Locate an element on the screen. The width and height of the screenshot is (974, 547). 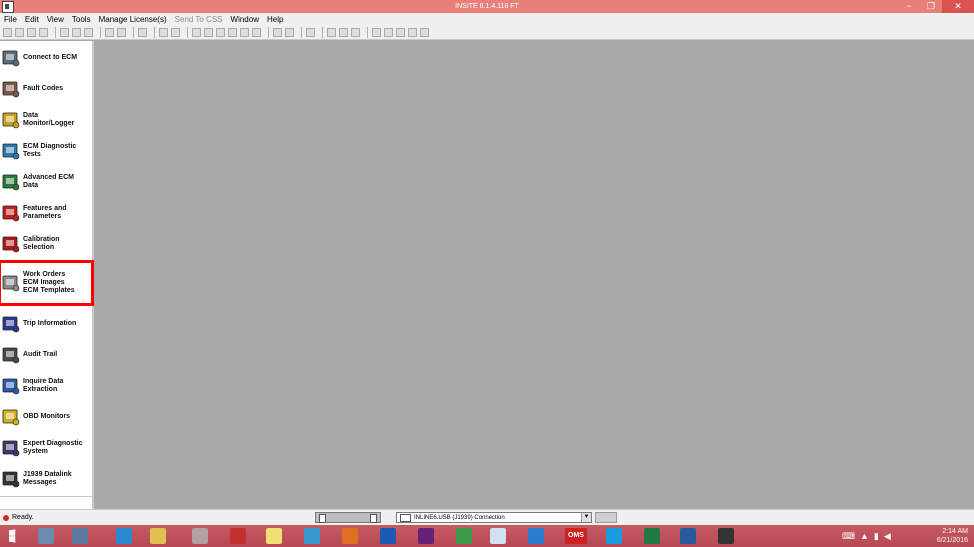
menu-edit: Edit is located at coordinates (32, 19).